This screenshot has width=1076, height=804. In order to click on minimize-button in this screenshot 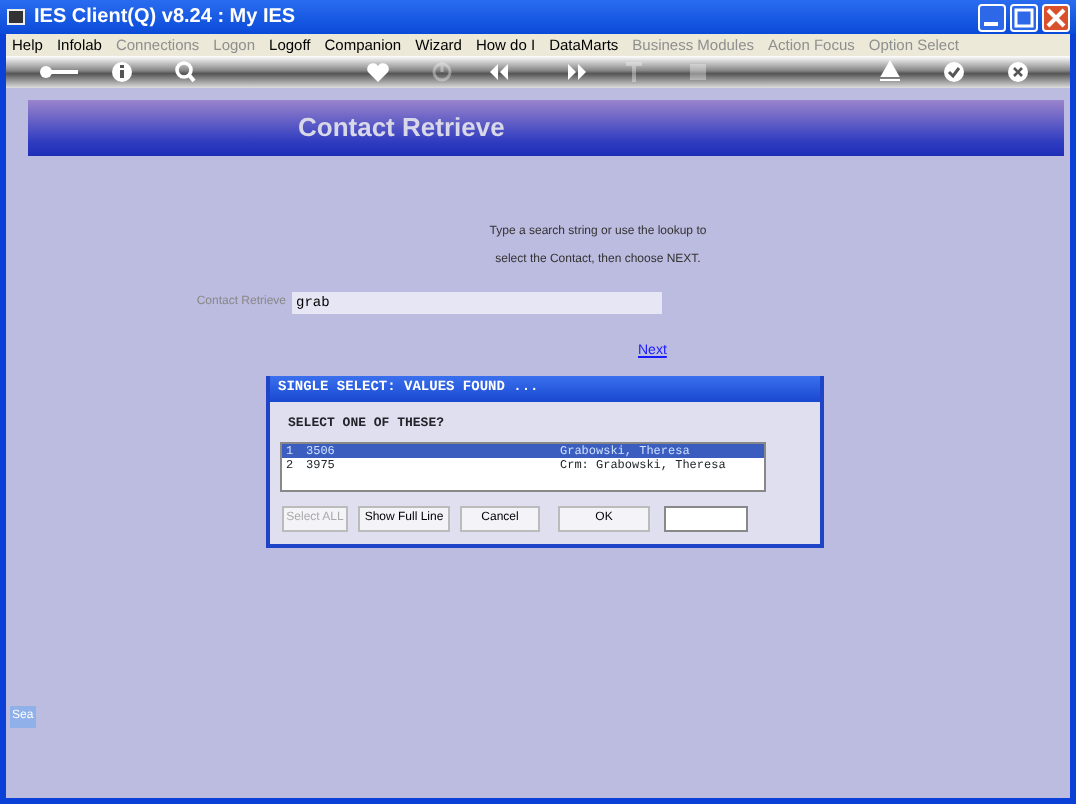, I will do `click(992, 17)`.